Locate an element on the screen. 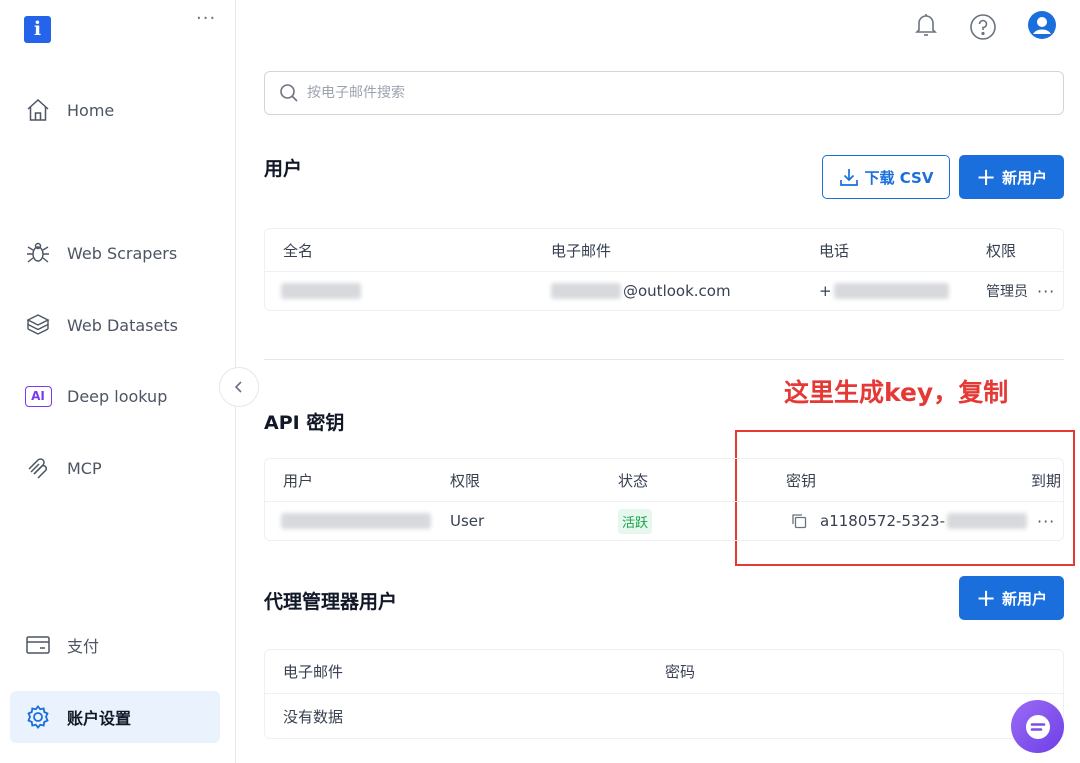  email-domain: @outlook.com is located at coordinates (677, 291).